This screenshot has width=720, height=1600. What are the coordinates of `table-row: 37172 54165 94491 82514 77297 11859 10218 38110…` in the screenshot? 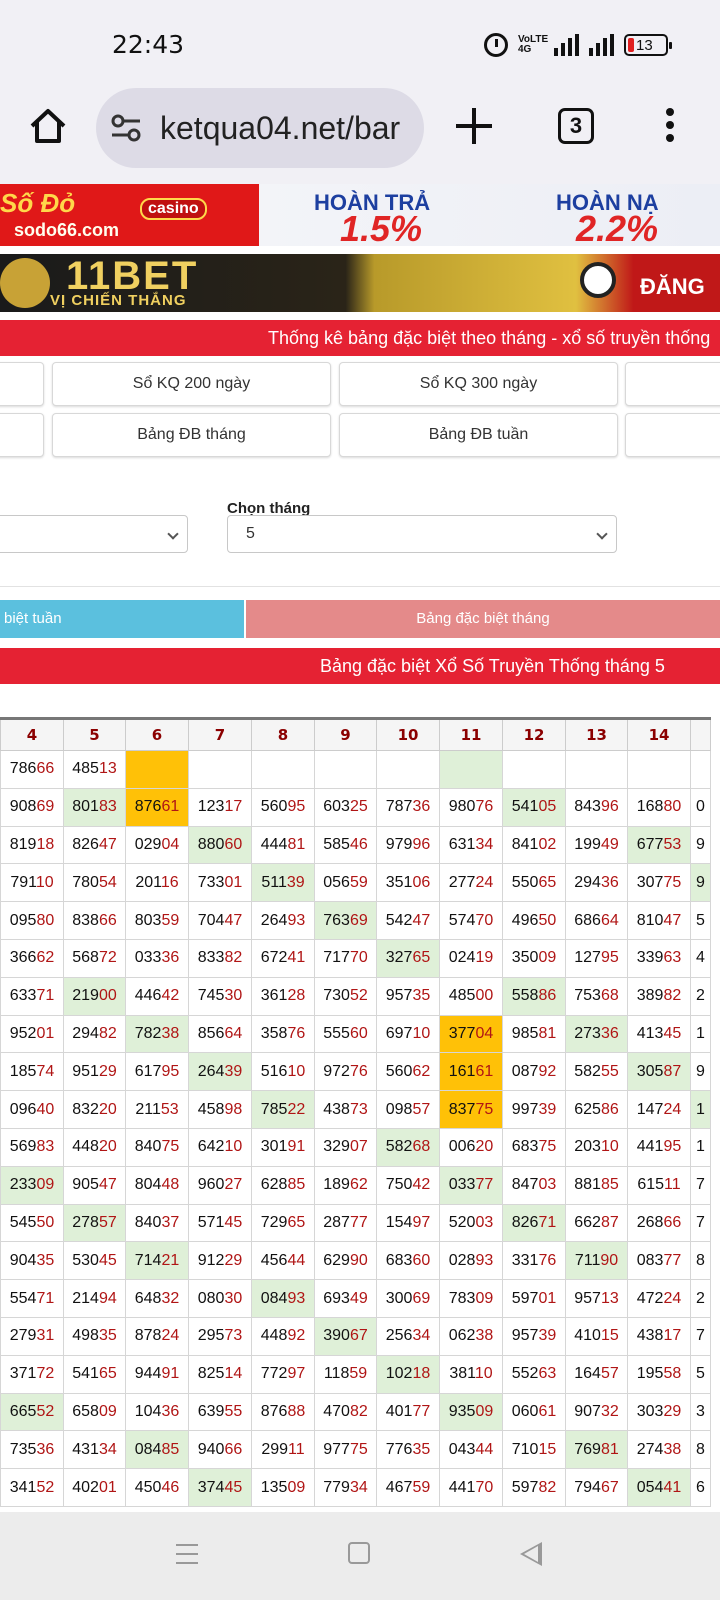 It's located at (355, 1374).